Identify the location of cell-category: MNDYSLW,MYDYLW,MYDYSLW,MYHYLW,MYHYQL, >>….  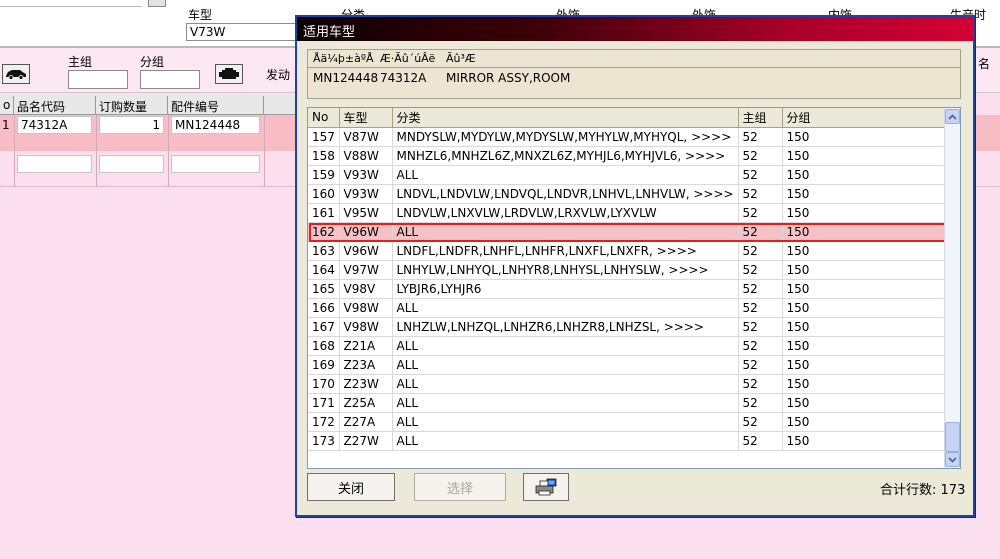
(565, 137).